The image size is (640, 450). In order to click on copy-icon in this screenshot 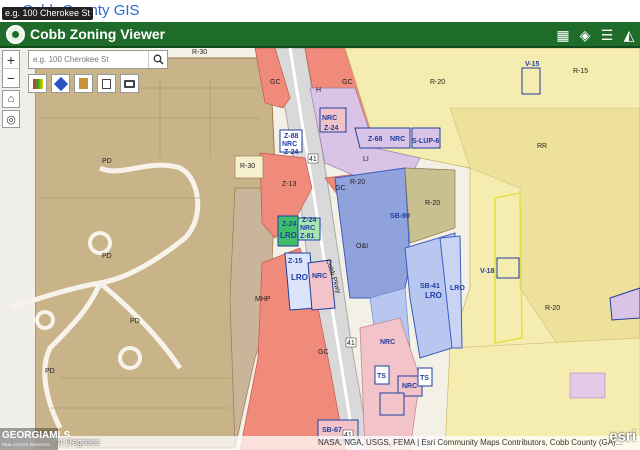, I will do `click(106, 83)`.